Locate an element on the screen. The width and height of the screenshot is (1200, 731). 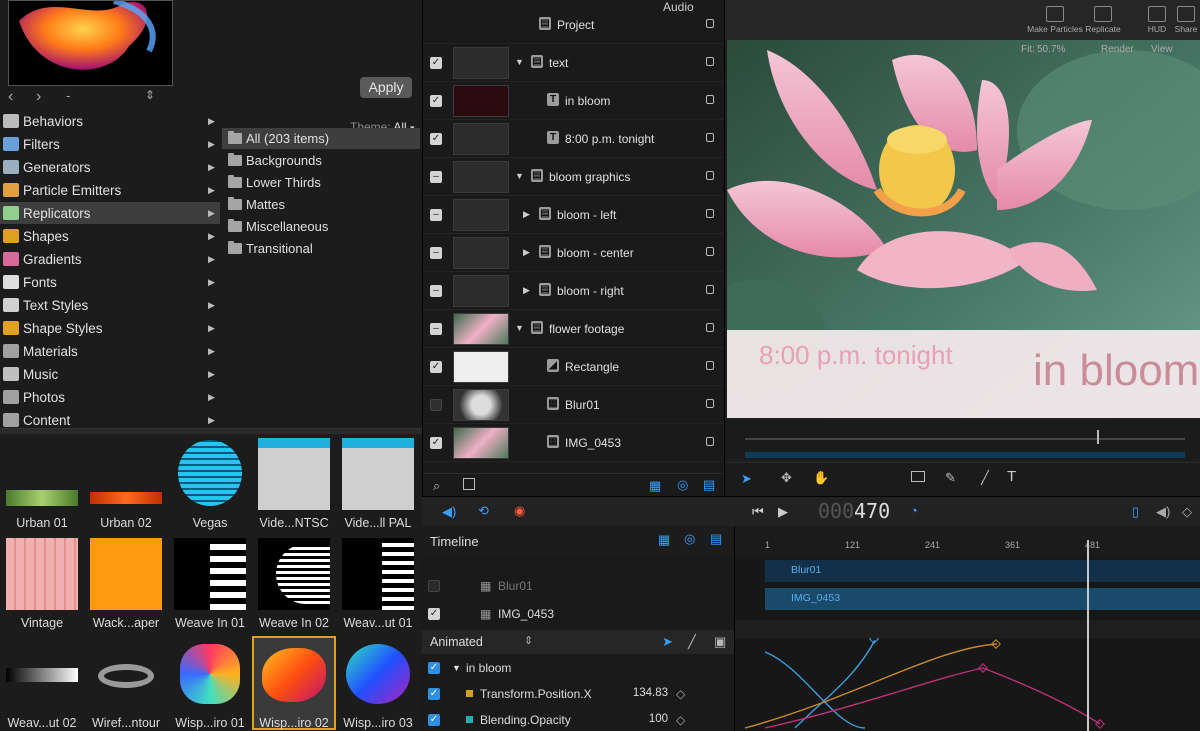
apply-button: Apply is located at coordinates (386, 87).